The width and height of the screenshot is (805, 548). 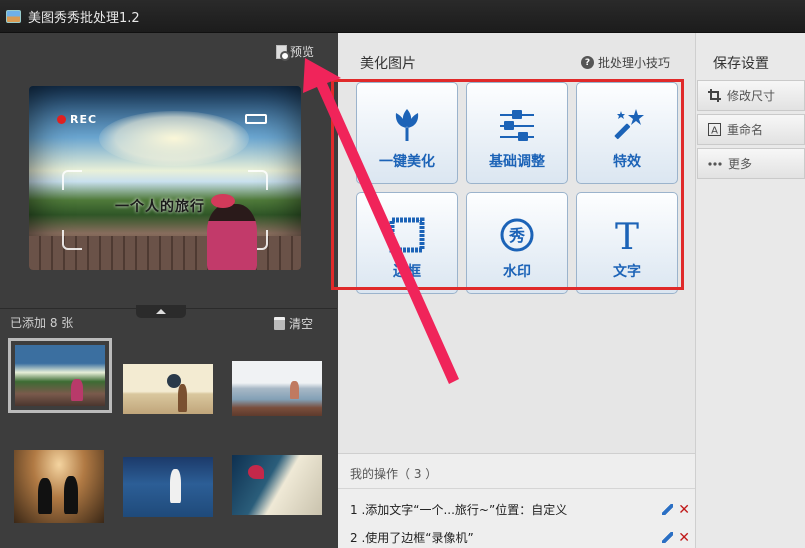 I want to click on question-icon: ?, so click(x=587, y=62).